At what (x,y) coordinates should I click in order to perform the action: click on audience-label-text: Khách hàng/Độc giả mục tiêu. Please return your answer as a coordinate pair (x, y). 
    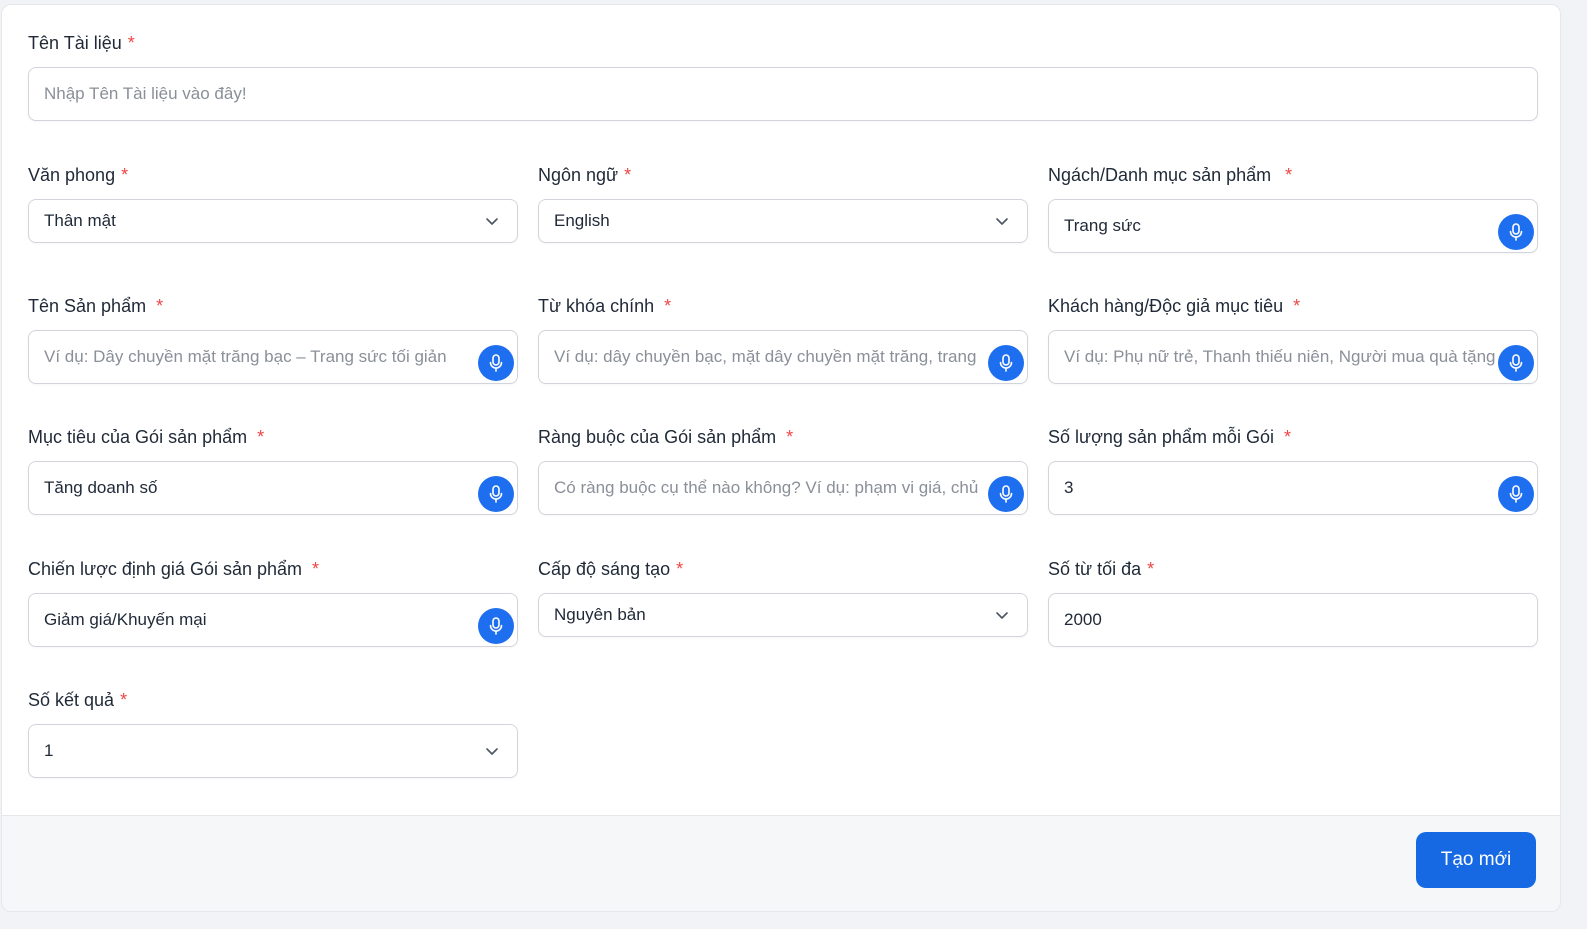
    Looking at the image, I should click on (1166, 306).